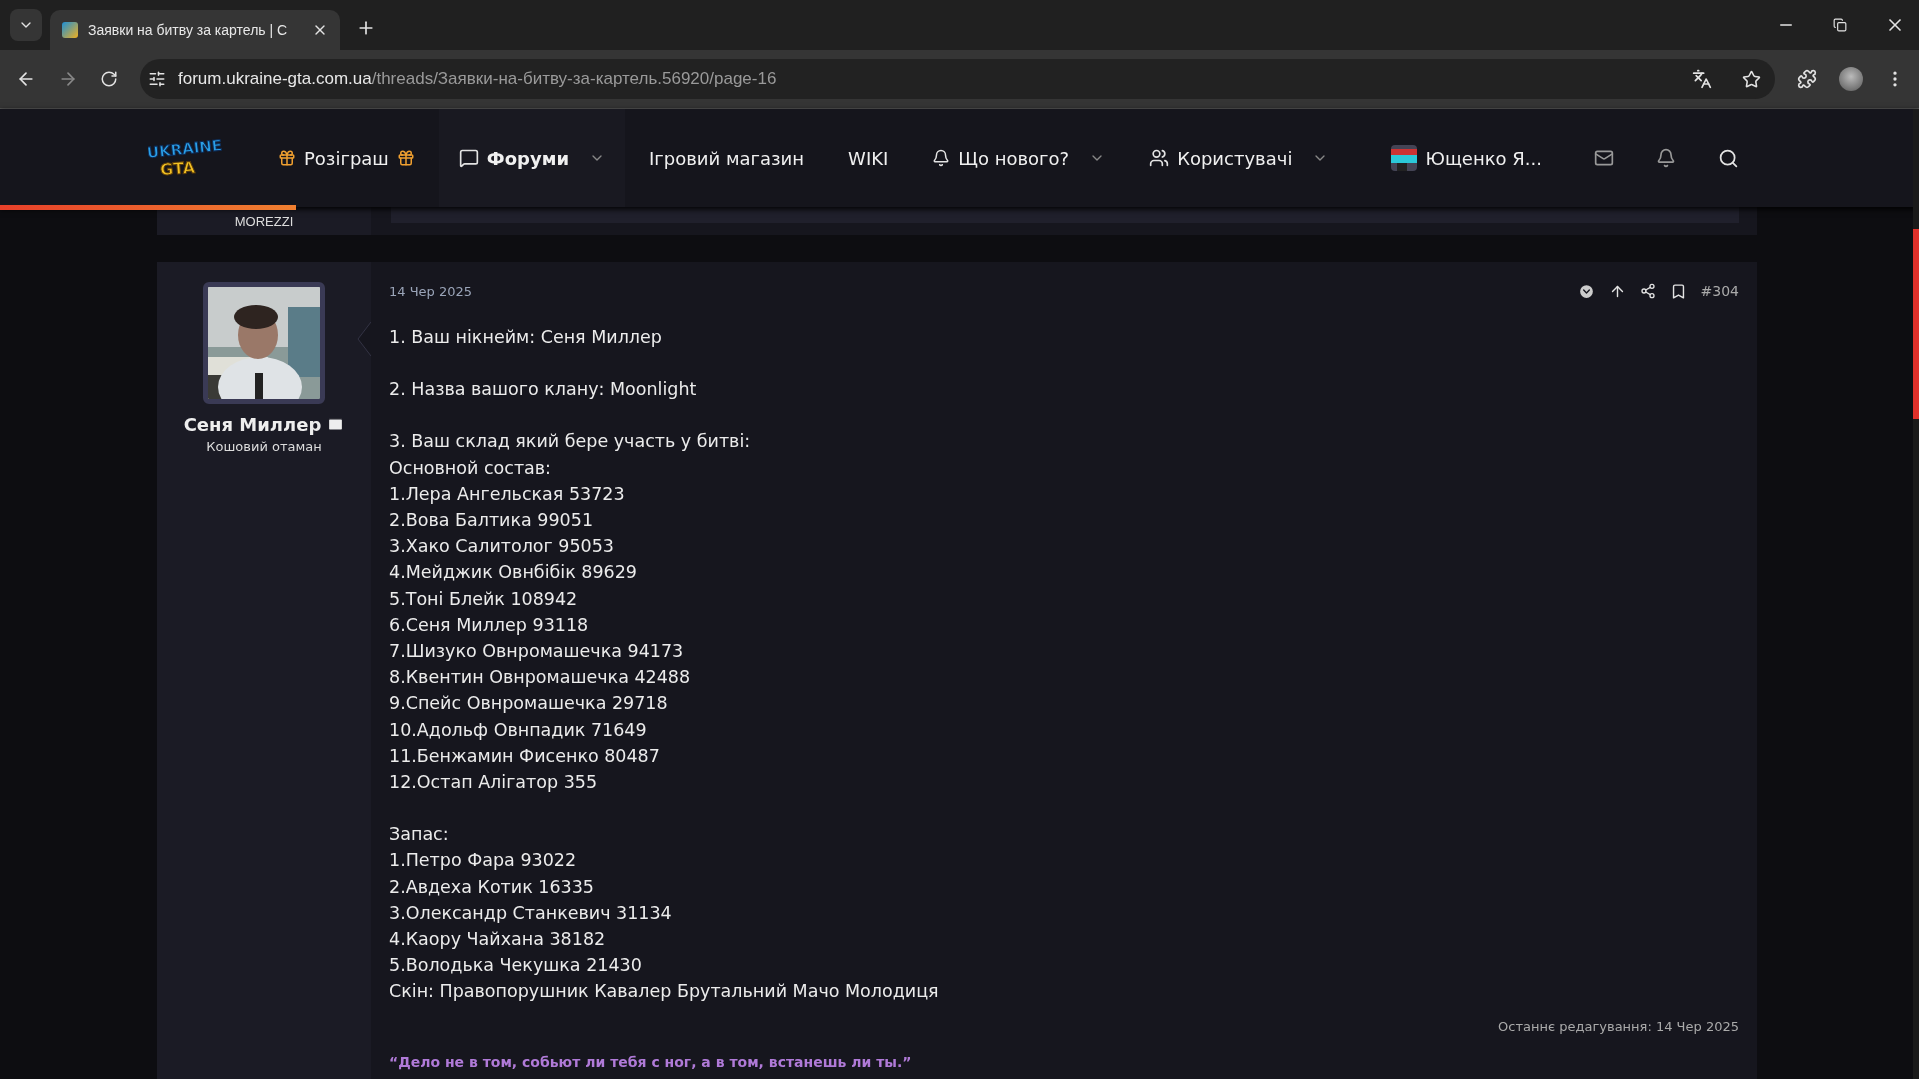 The width and height of the screenshot is (1919, 1079). I want to click on post-text-line: 5.Володька Чекушка 21430, so click(516, 966).